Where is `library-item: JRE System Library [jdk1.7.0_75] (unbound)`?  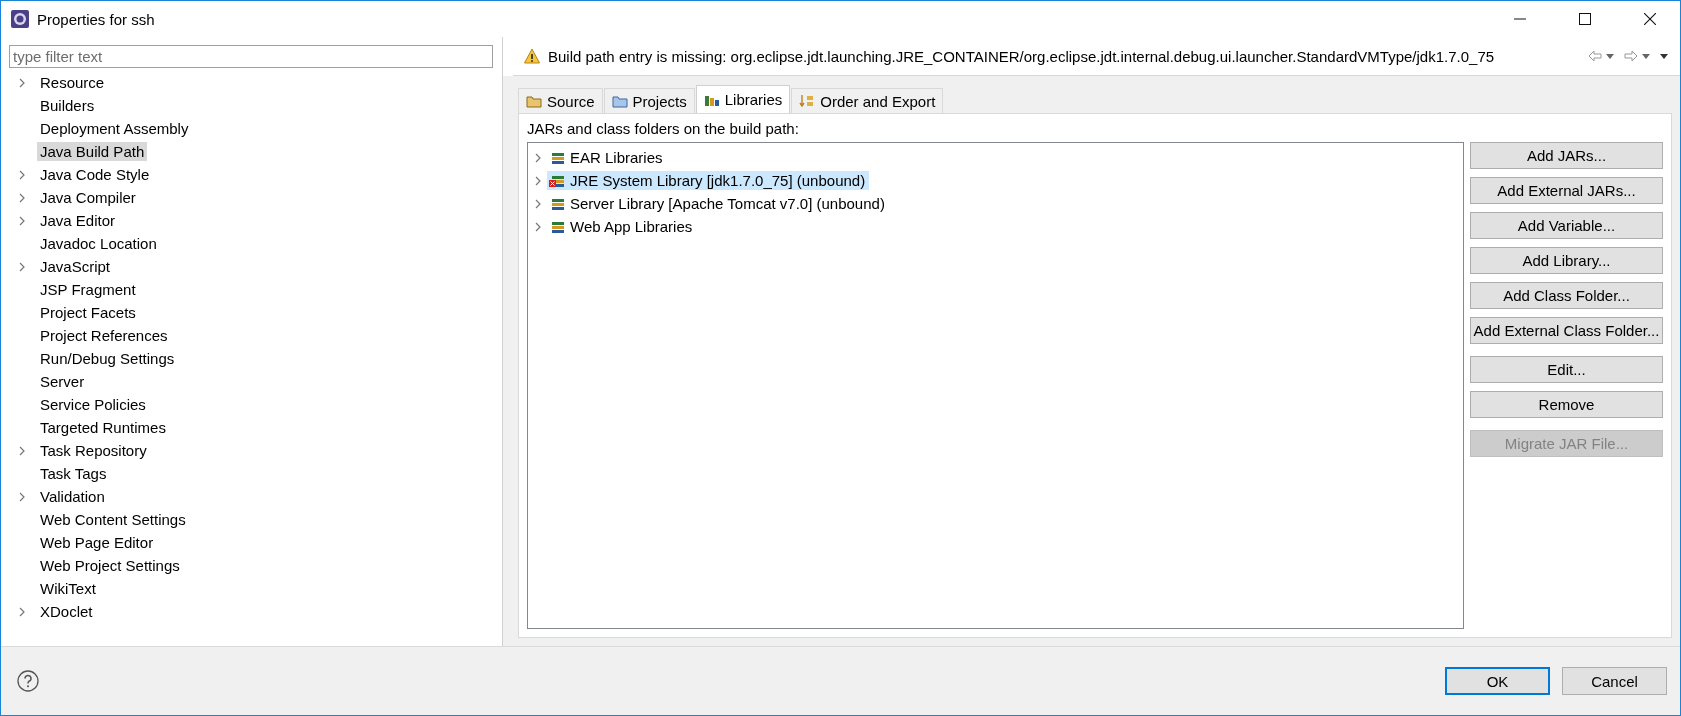
library-item: JRE System Library [jdk1.7.0_75] (unbound) is located at coordinates (708, 180).